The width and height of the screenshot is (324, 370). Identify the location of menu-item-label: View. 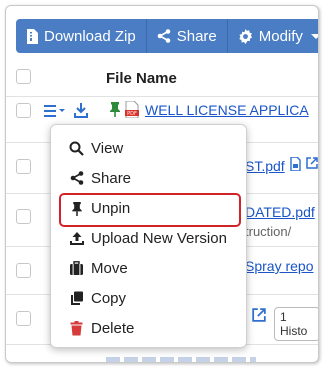
(107, 148).